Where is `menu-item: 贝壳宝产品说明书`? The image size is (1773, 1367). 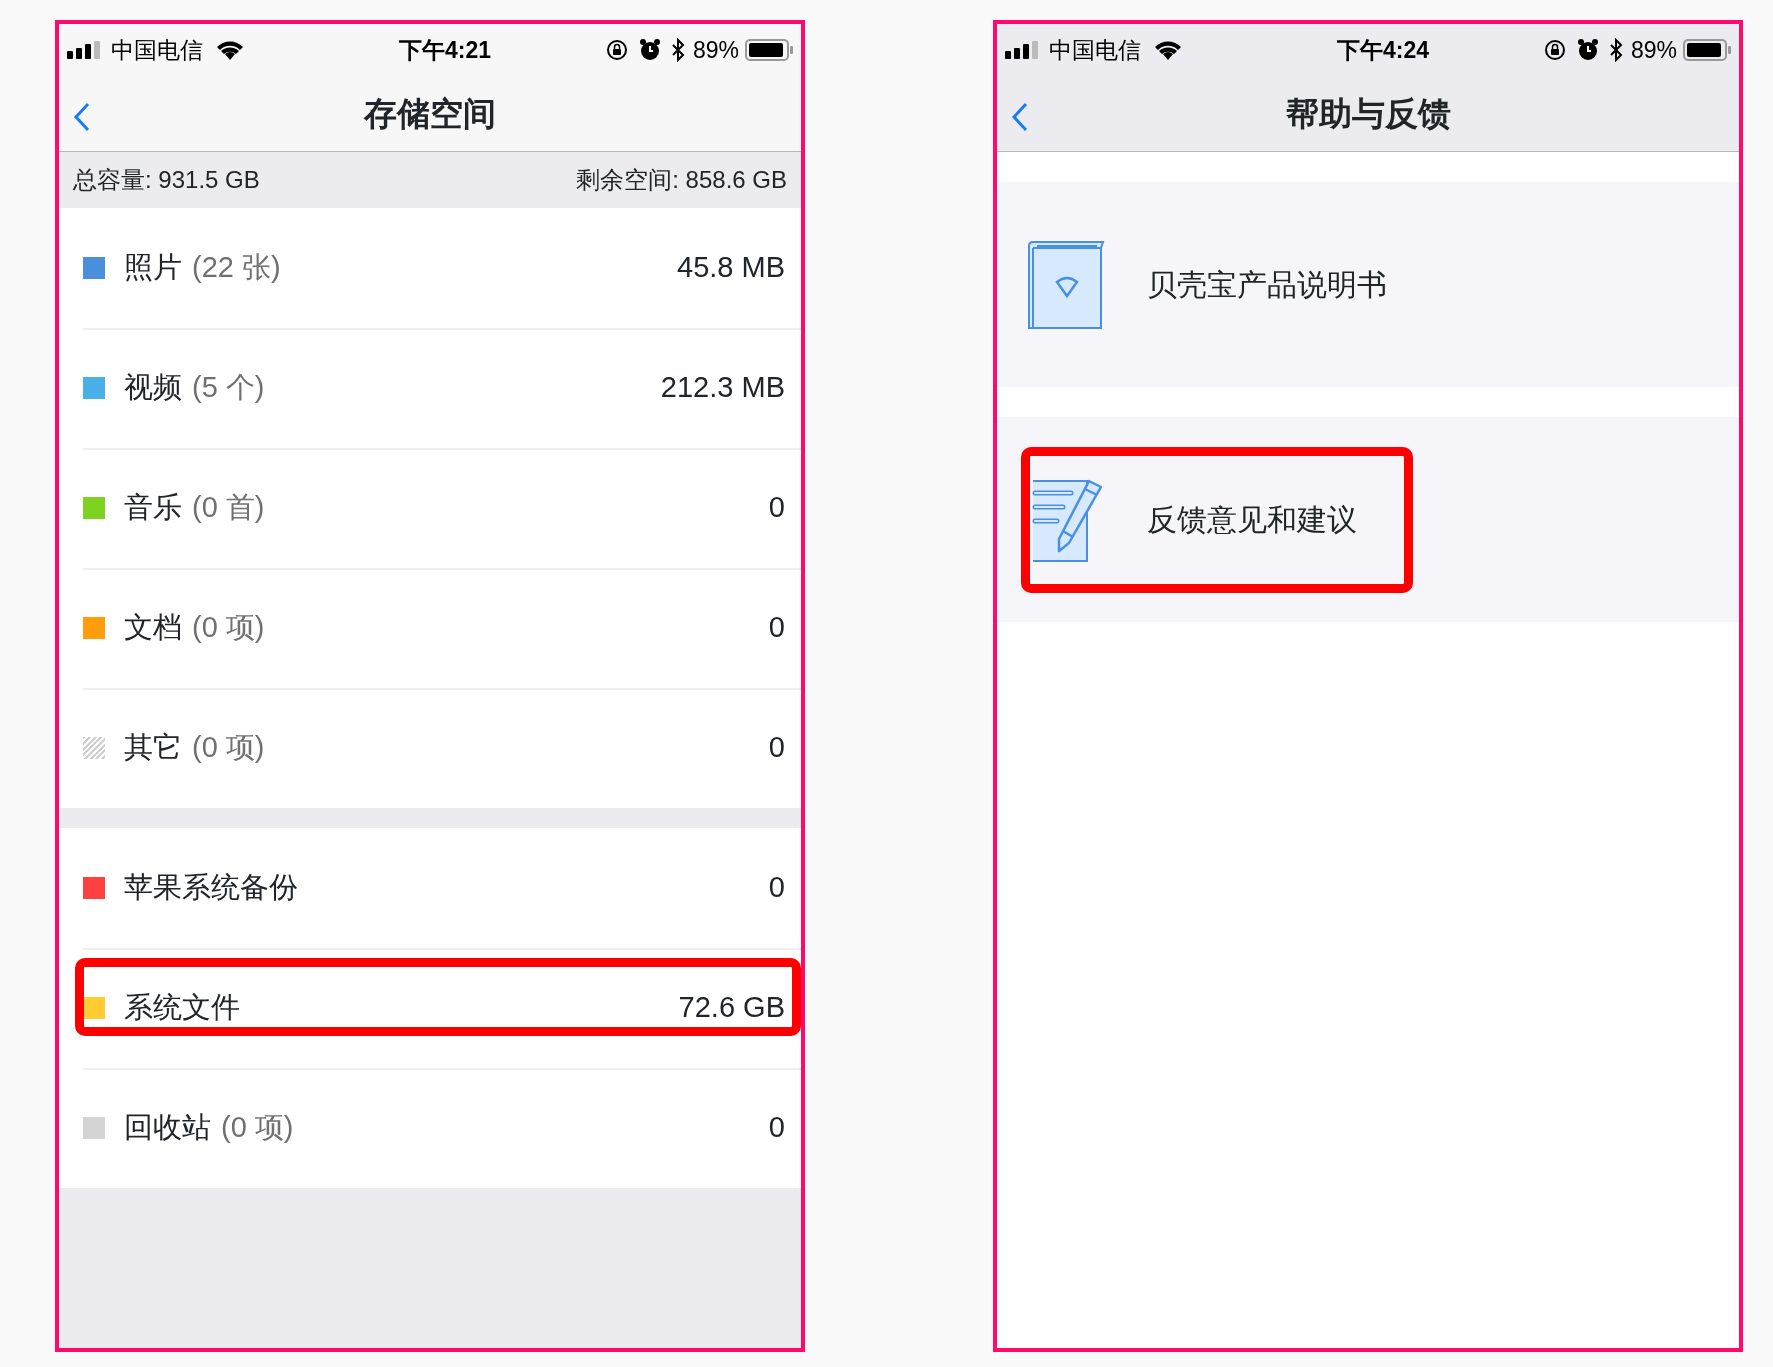 menu-item: 贝壳宝产品说明书 is located at coordinates (1368, 284).